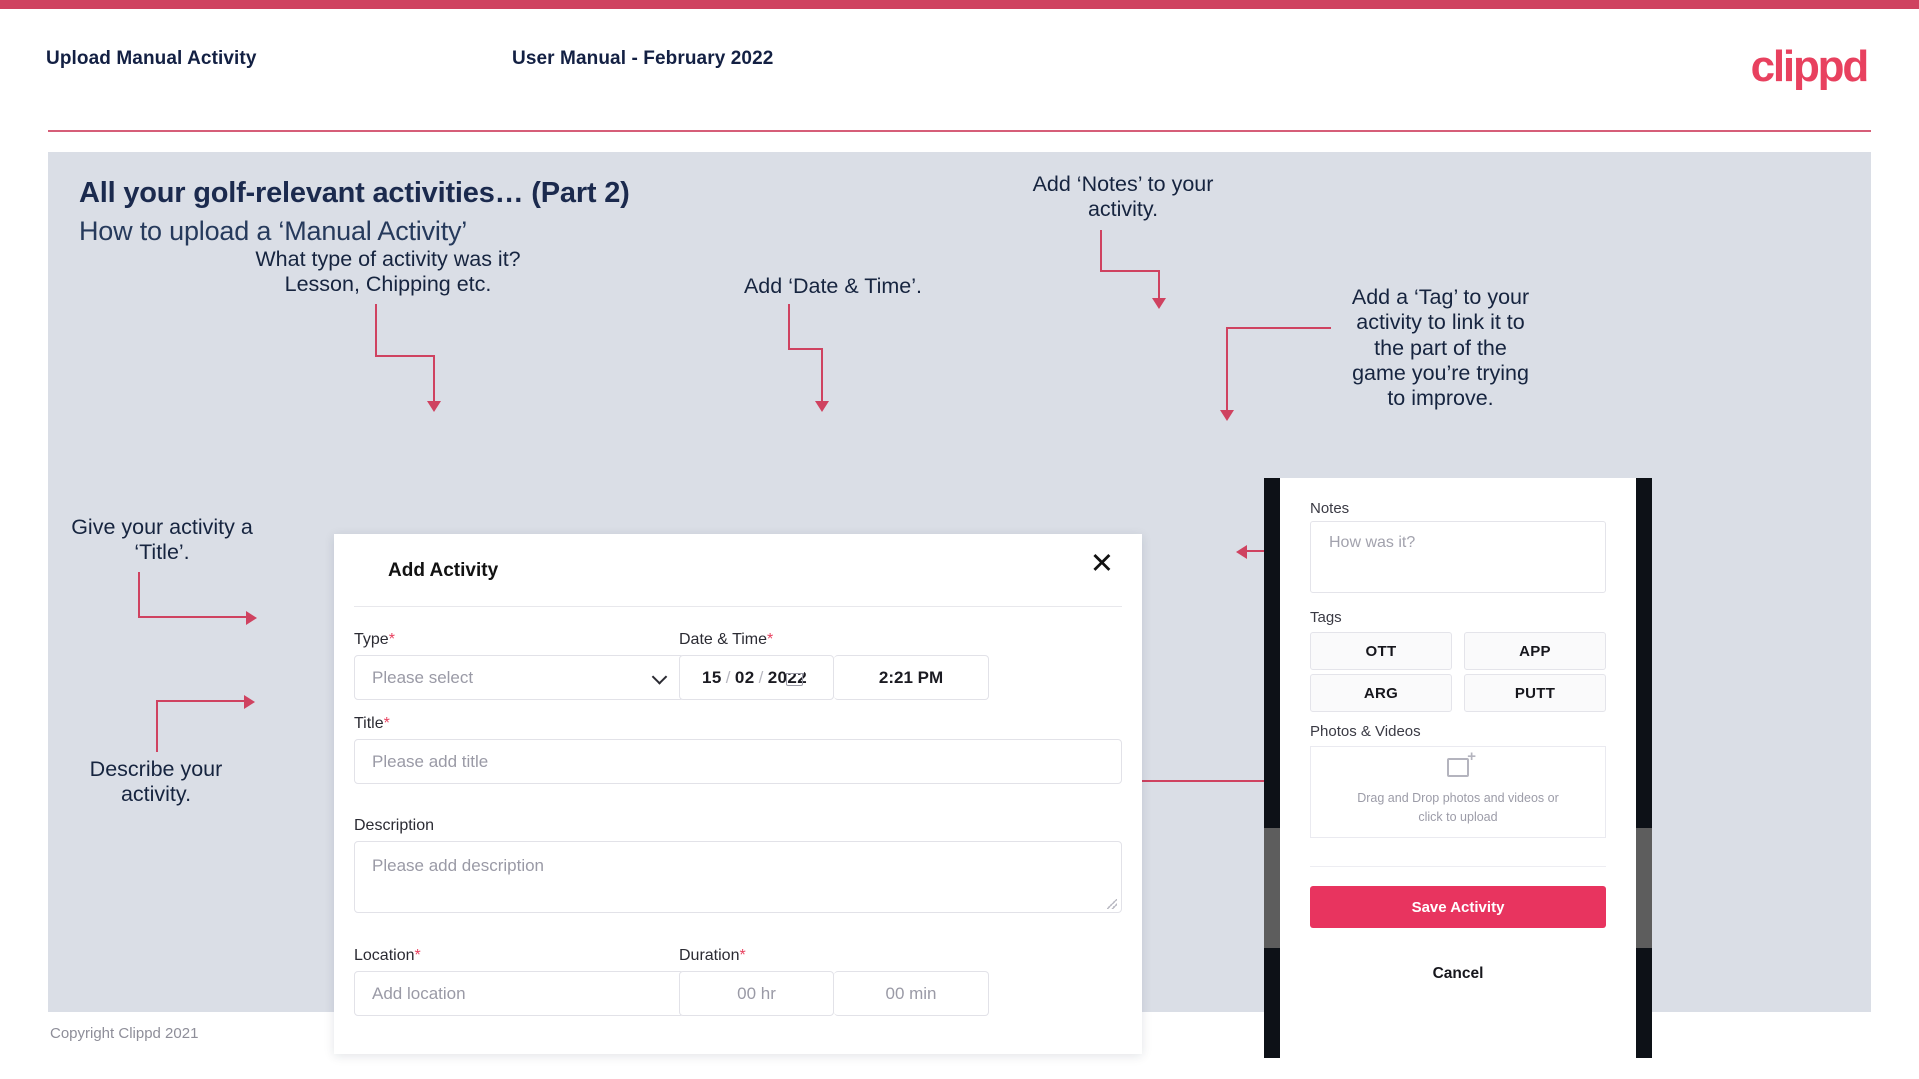 The width and height of the screenshot is (1919, 1079). What do you see at coordinates (1227, 415) in the screenshot?
I see `connector-tags-arrow` at bounding box center [1227, 415].